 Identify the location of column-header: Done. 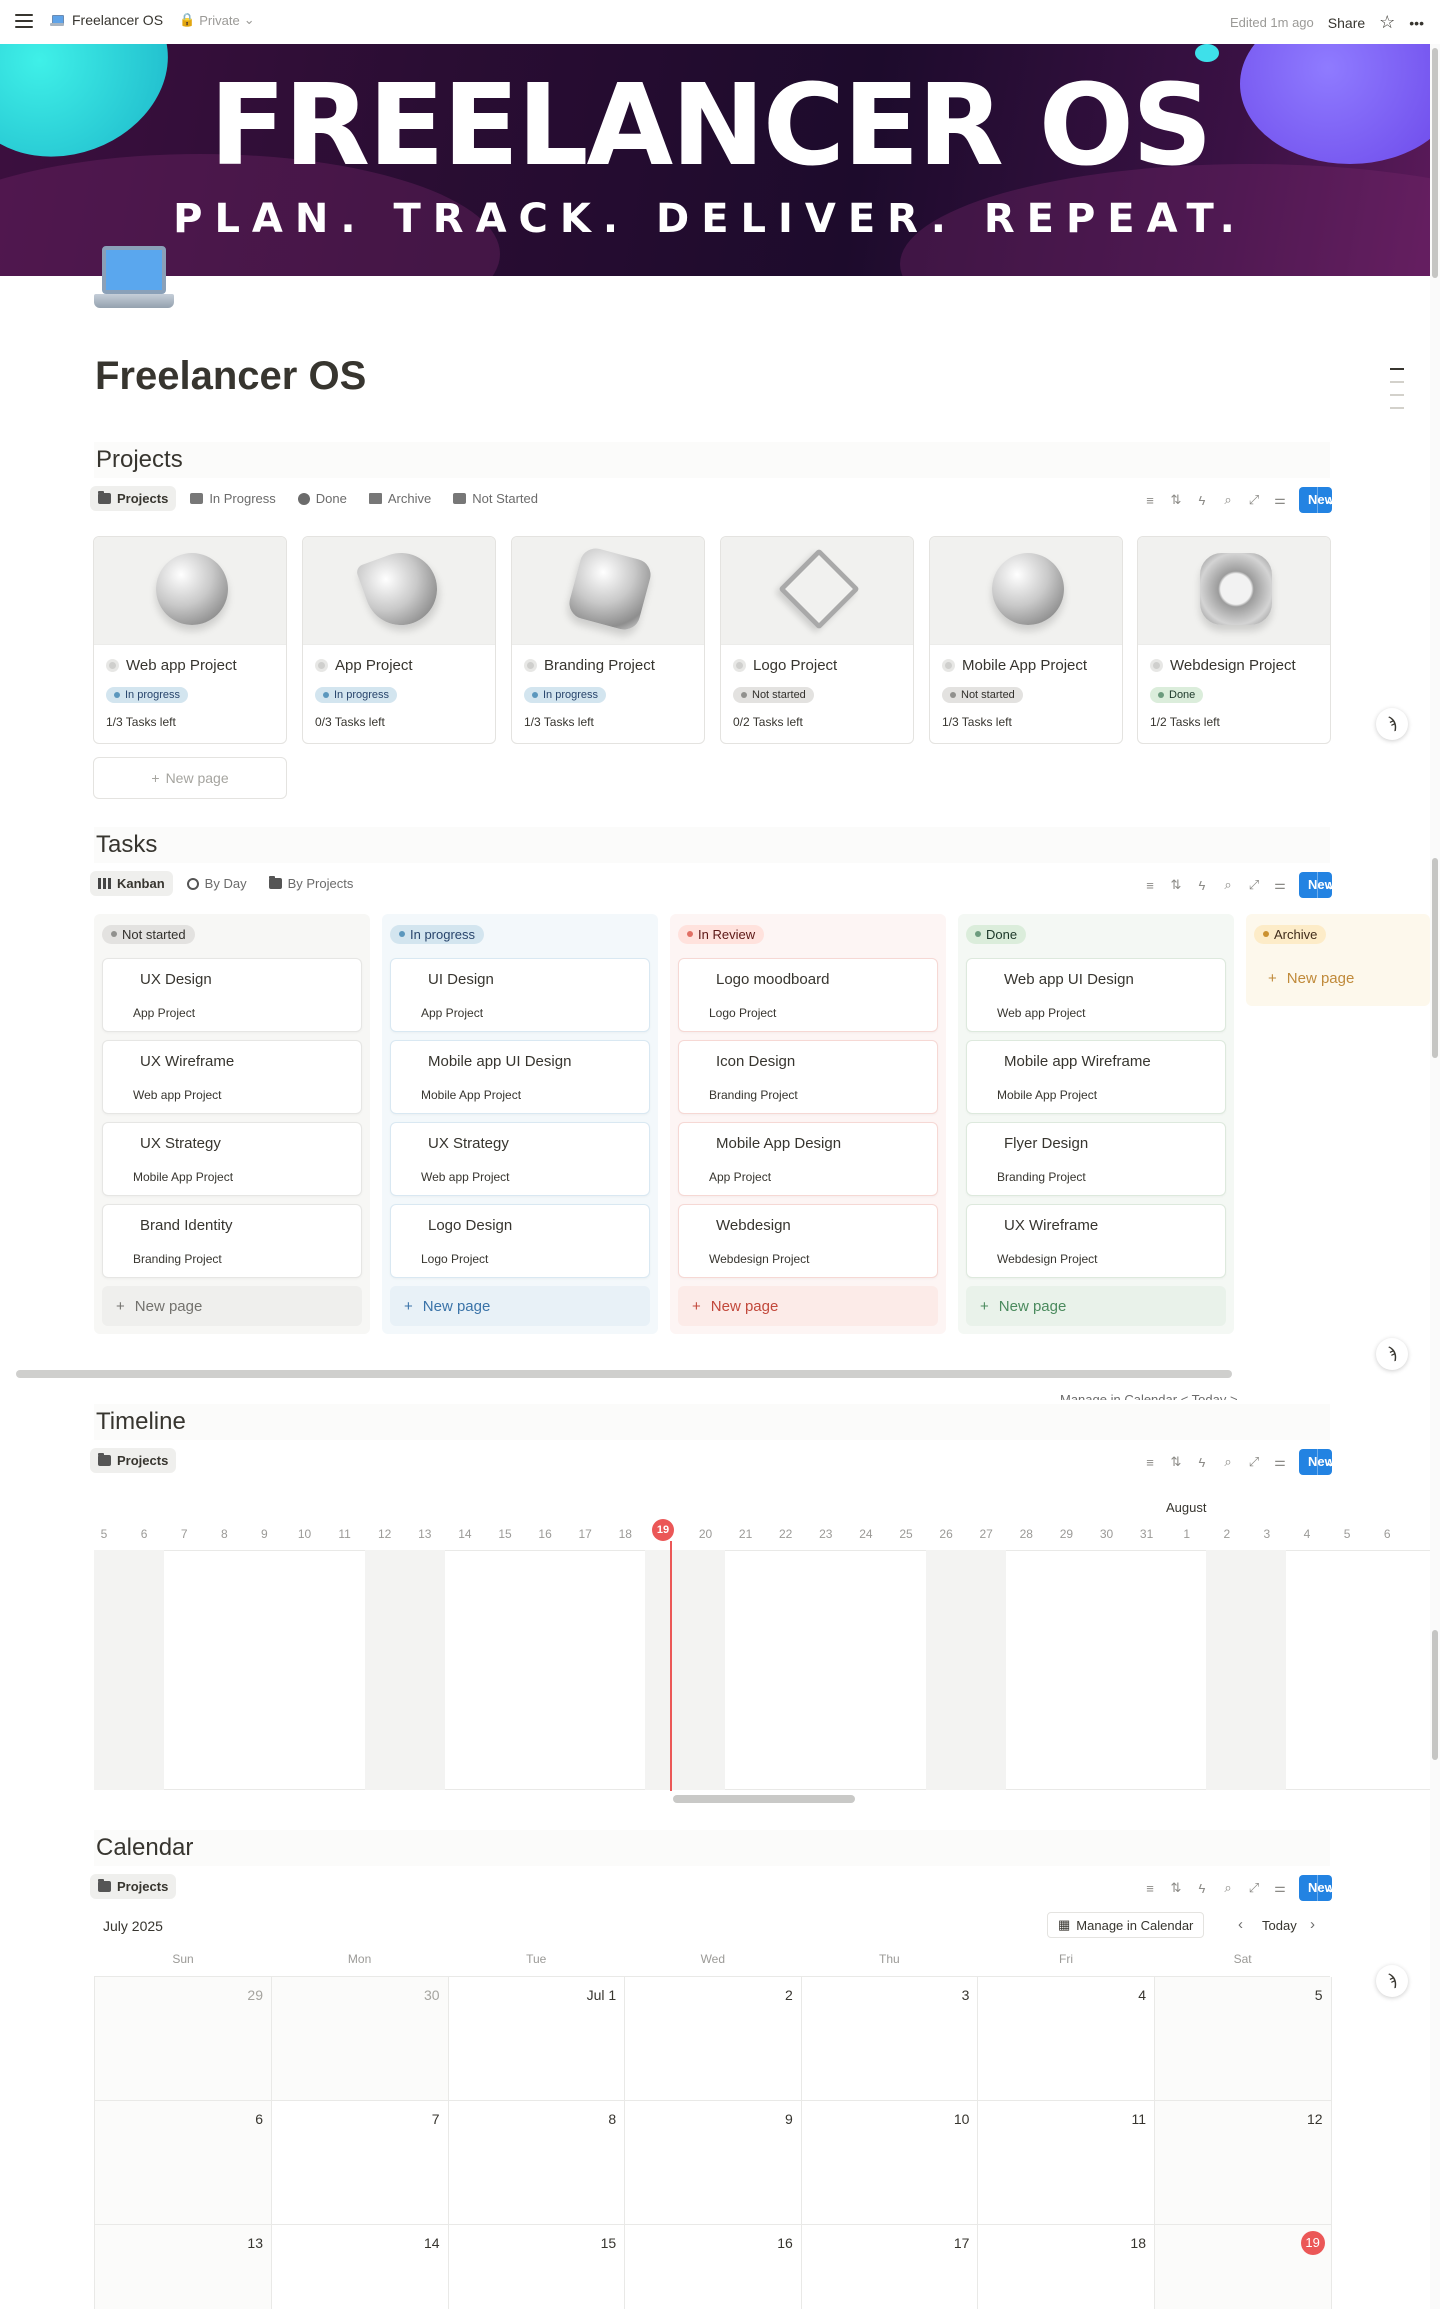
(996, 934).